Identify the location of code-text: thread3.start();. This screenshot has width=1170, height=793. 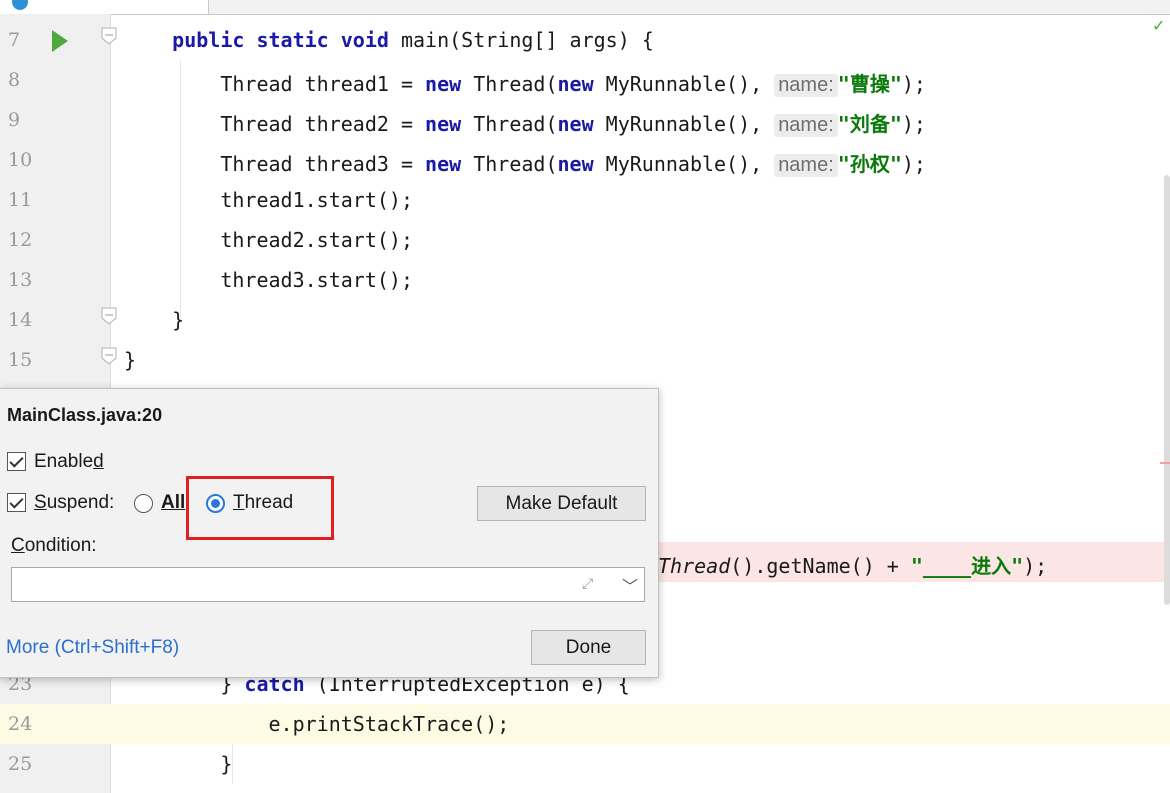
(268, 280).